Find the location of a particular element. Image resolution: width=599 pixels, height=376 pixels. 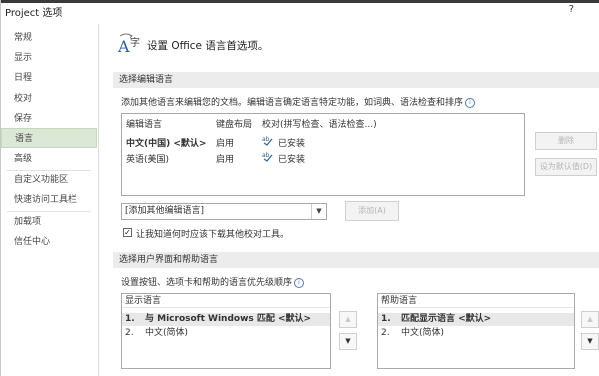

help-move-up-button: ▲ is located at coordinates (590, 319).